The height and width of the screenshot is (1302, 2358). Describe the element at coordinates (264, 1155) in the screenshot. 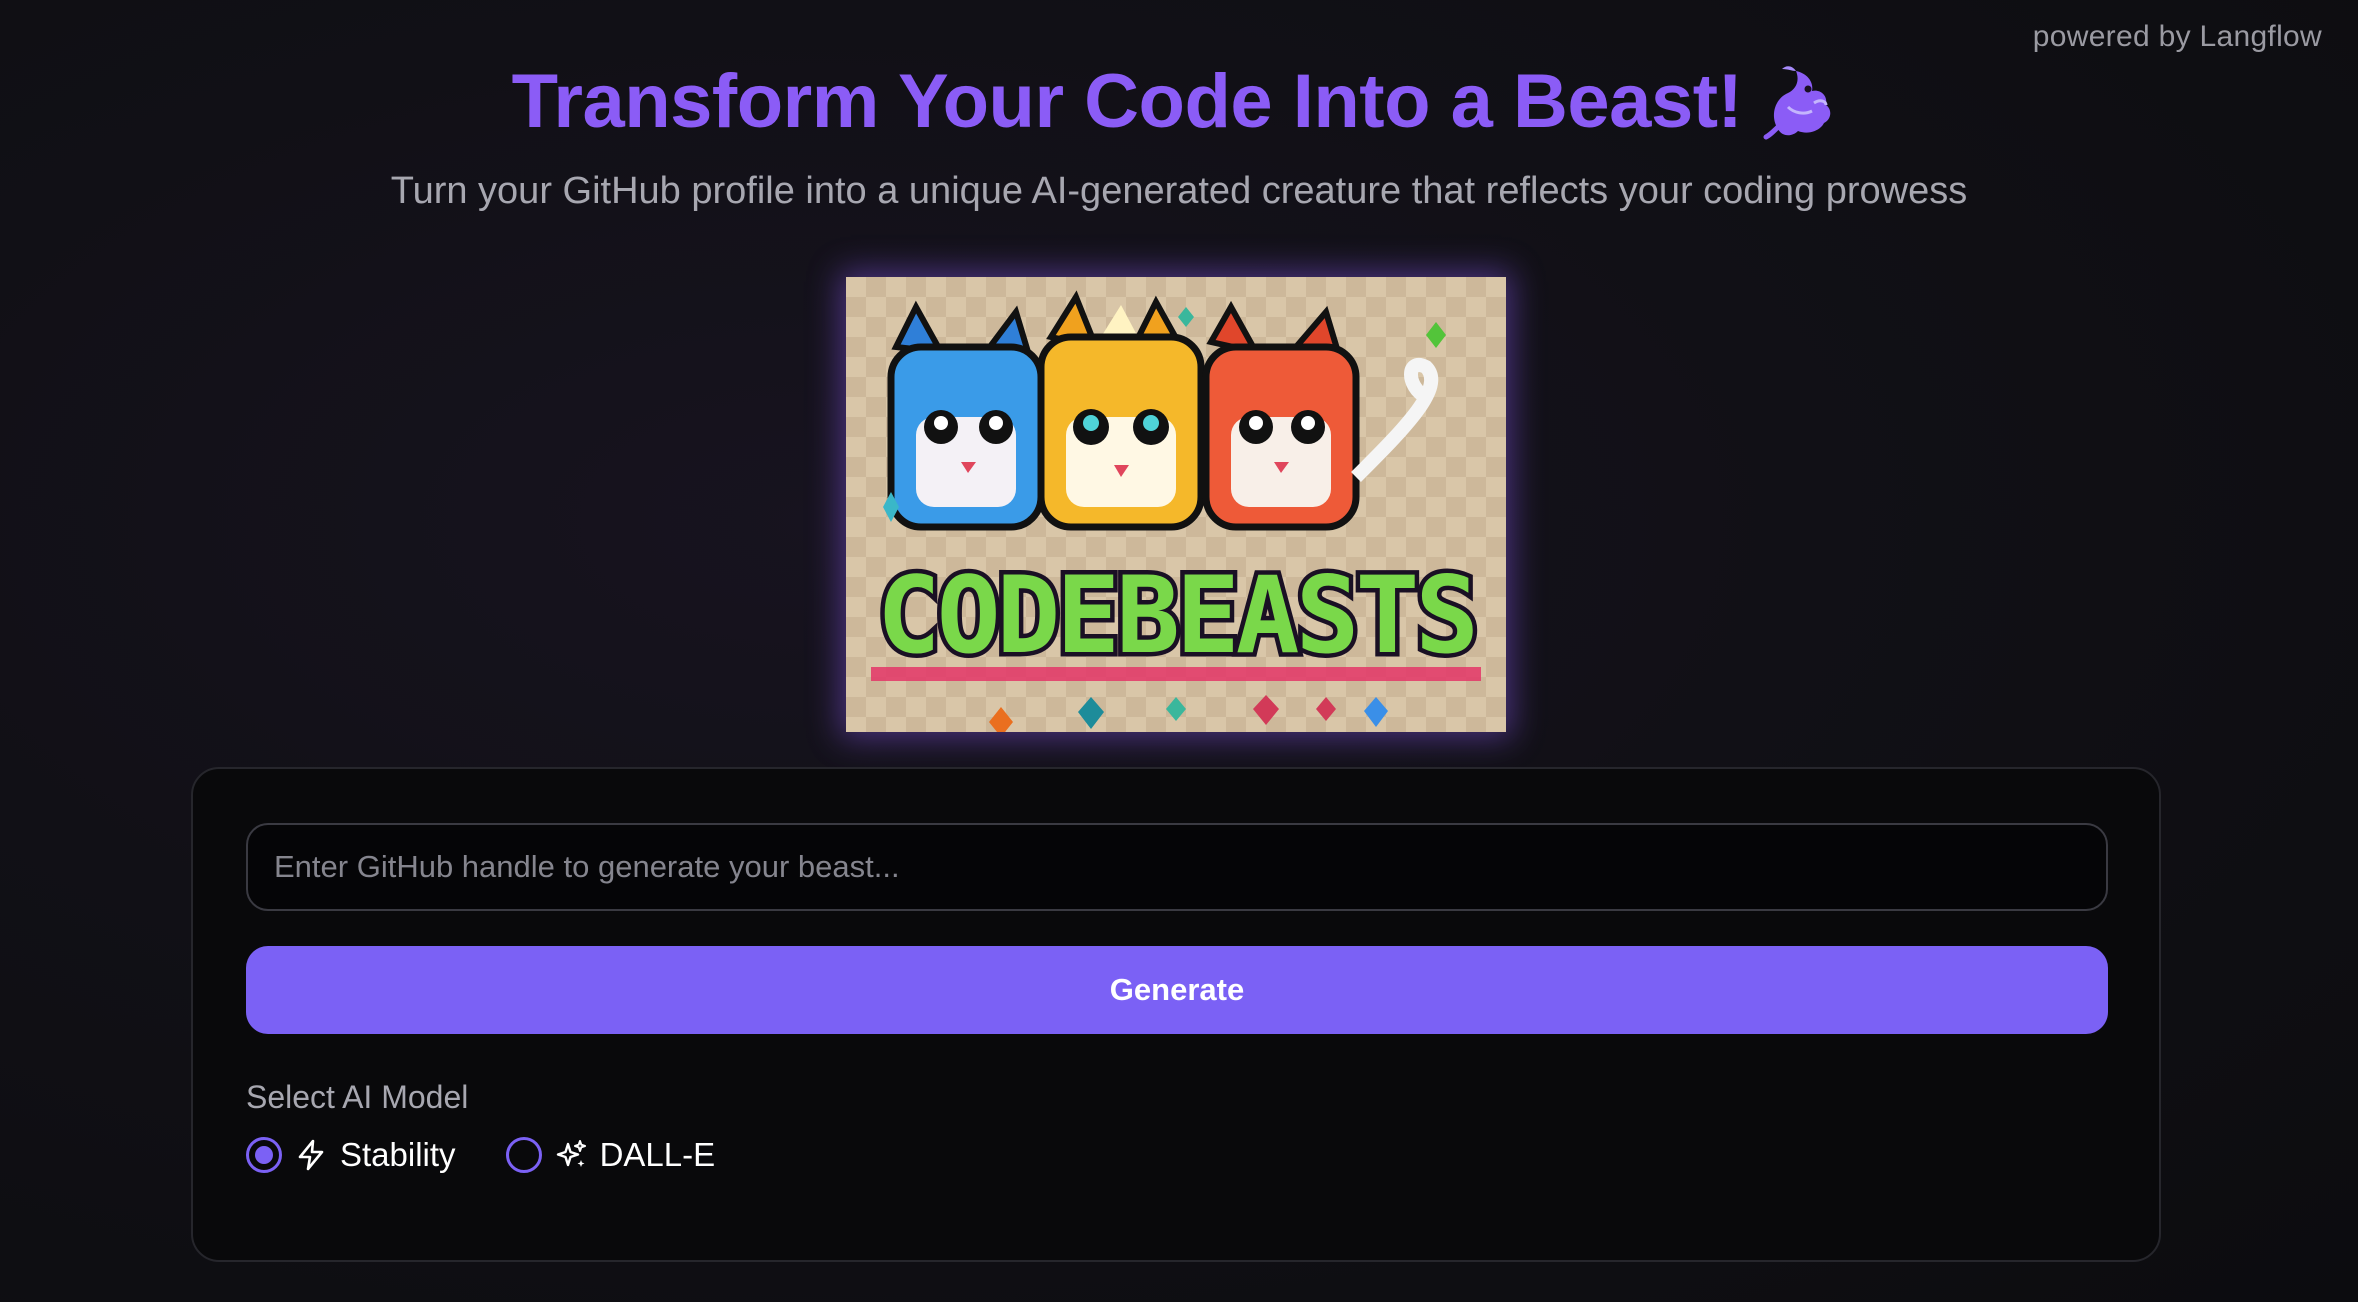

I see `stability-radio` at that location.